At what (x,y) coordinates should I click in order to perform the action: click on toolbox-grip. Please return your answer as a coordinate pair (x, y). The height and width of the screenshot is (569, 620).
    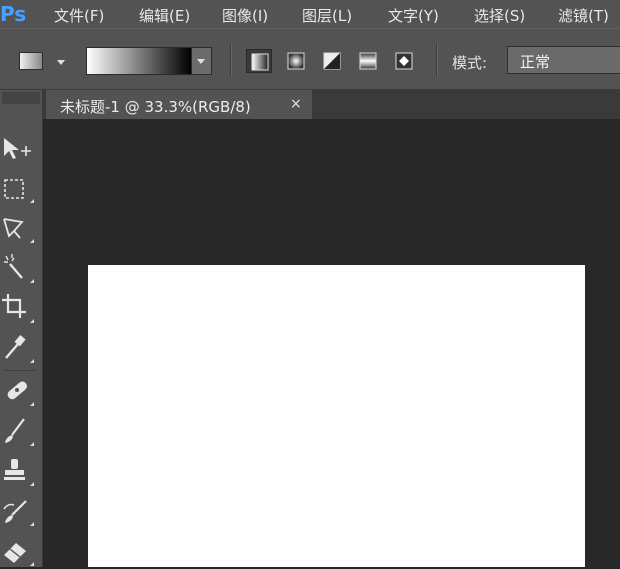
    Looking at the image, I should click on (21, 98).